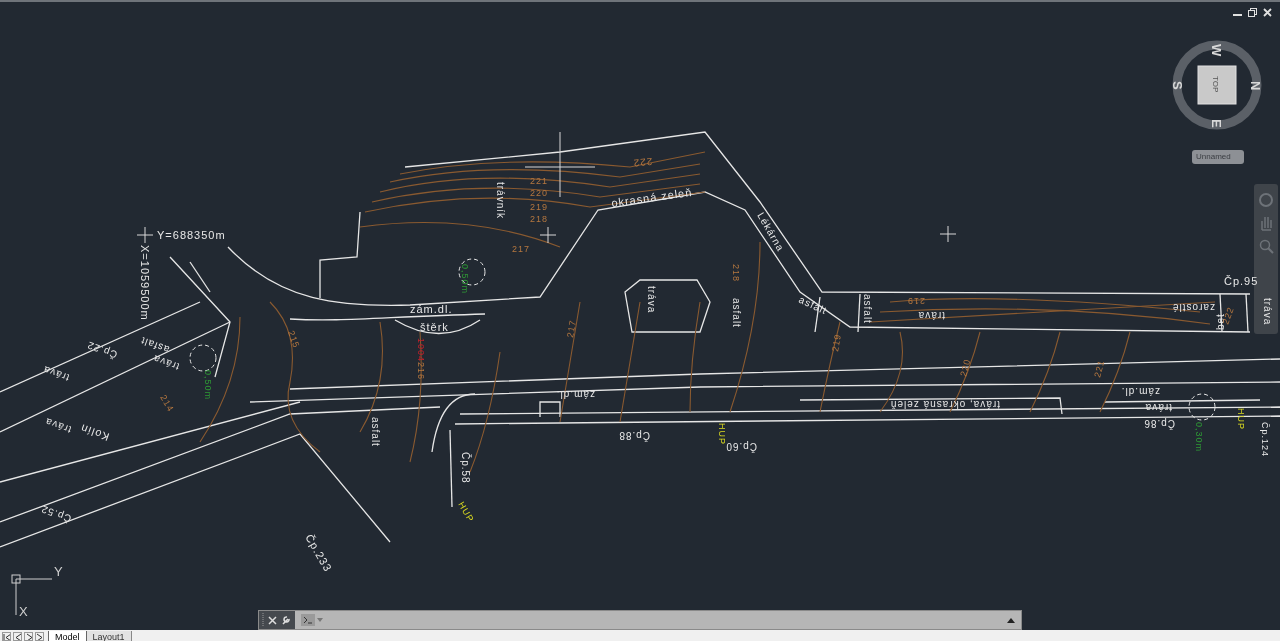 The width and height of the screenshot is (1280, 641). I want to click on compass-direction-label: N, so click(1255, 86).